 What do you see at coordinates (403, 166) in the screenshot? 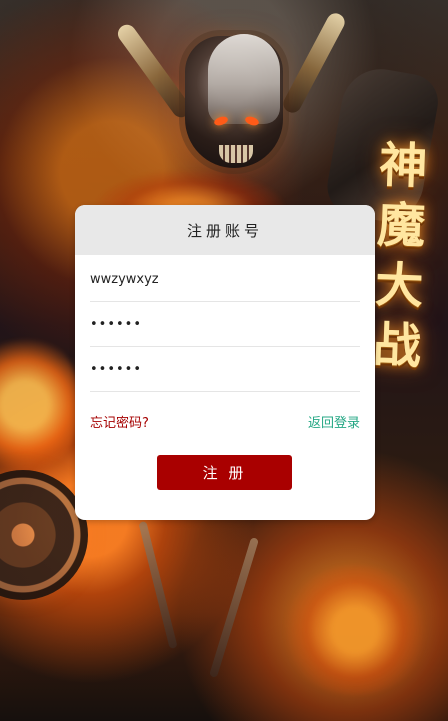
I see `game-title-char-1: 神` at bounding box center [403, 166].